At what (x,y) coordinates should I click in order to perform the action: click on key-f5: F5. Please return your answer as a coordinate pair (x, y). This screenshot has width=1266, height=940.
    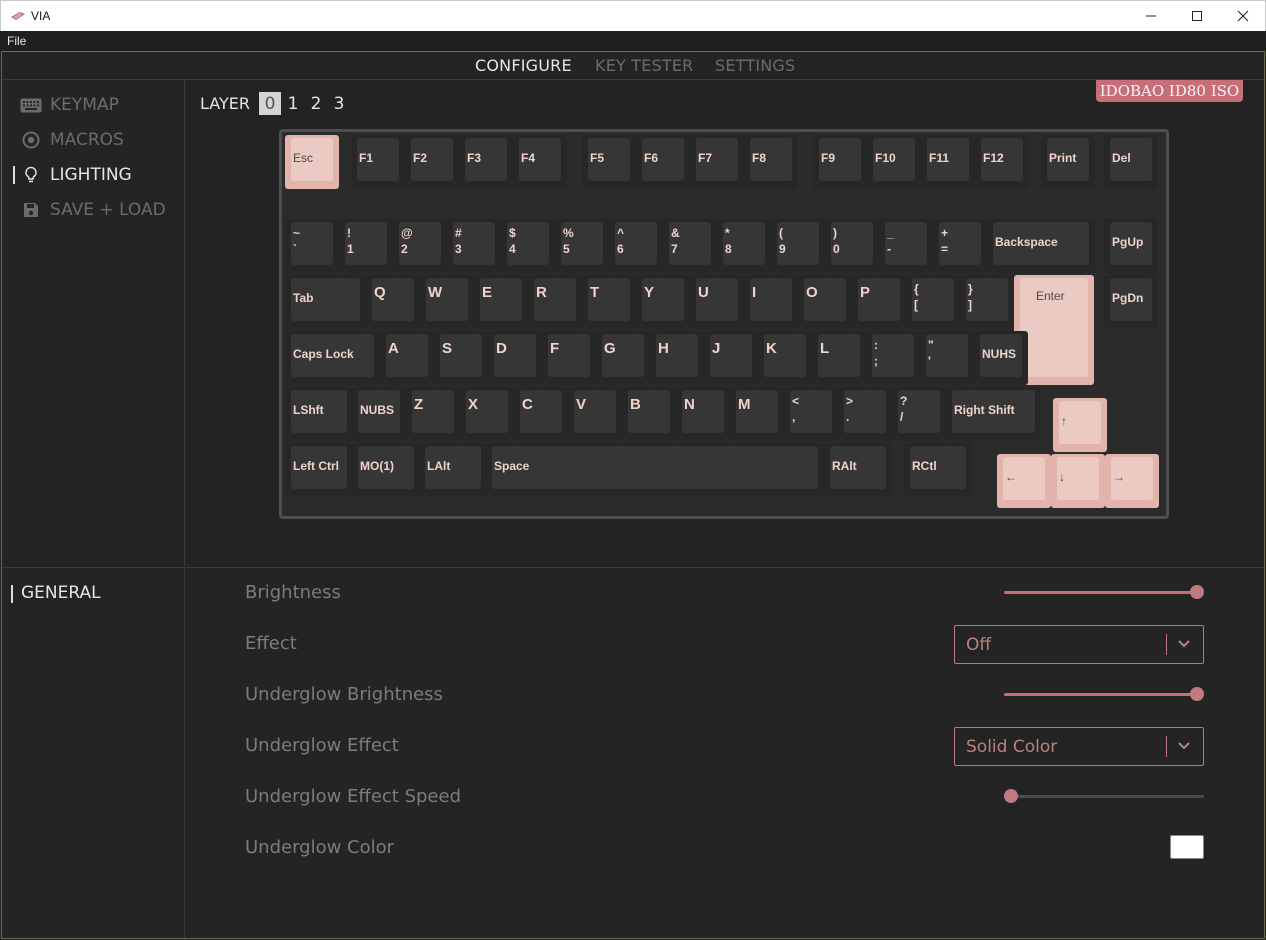
    Looking at the image, I should click on (609, 162).